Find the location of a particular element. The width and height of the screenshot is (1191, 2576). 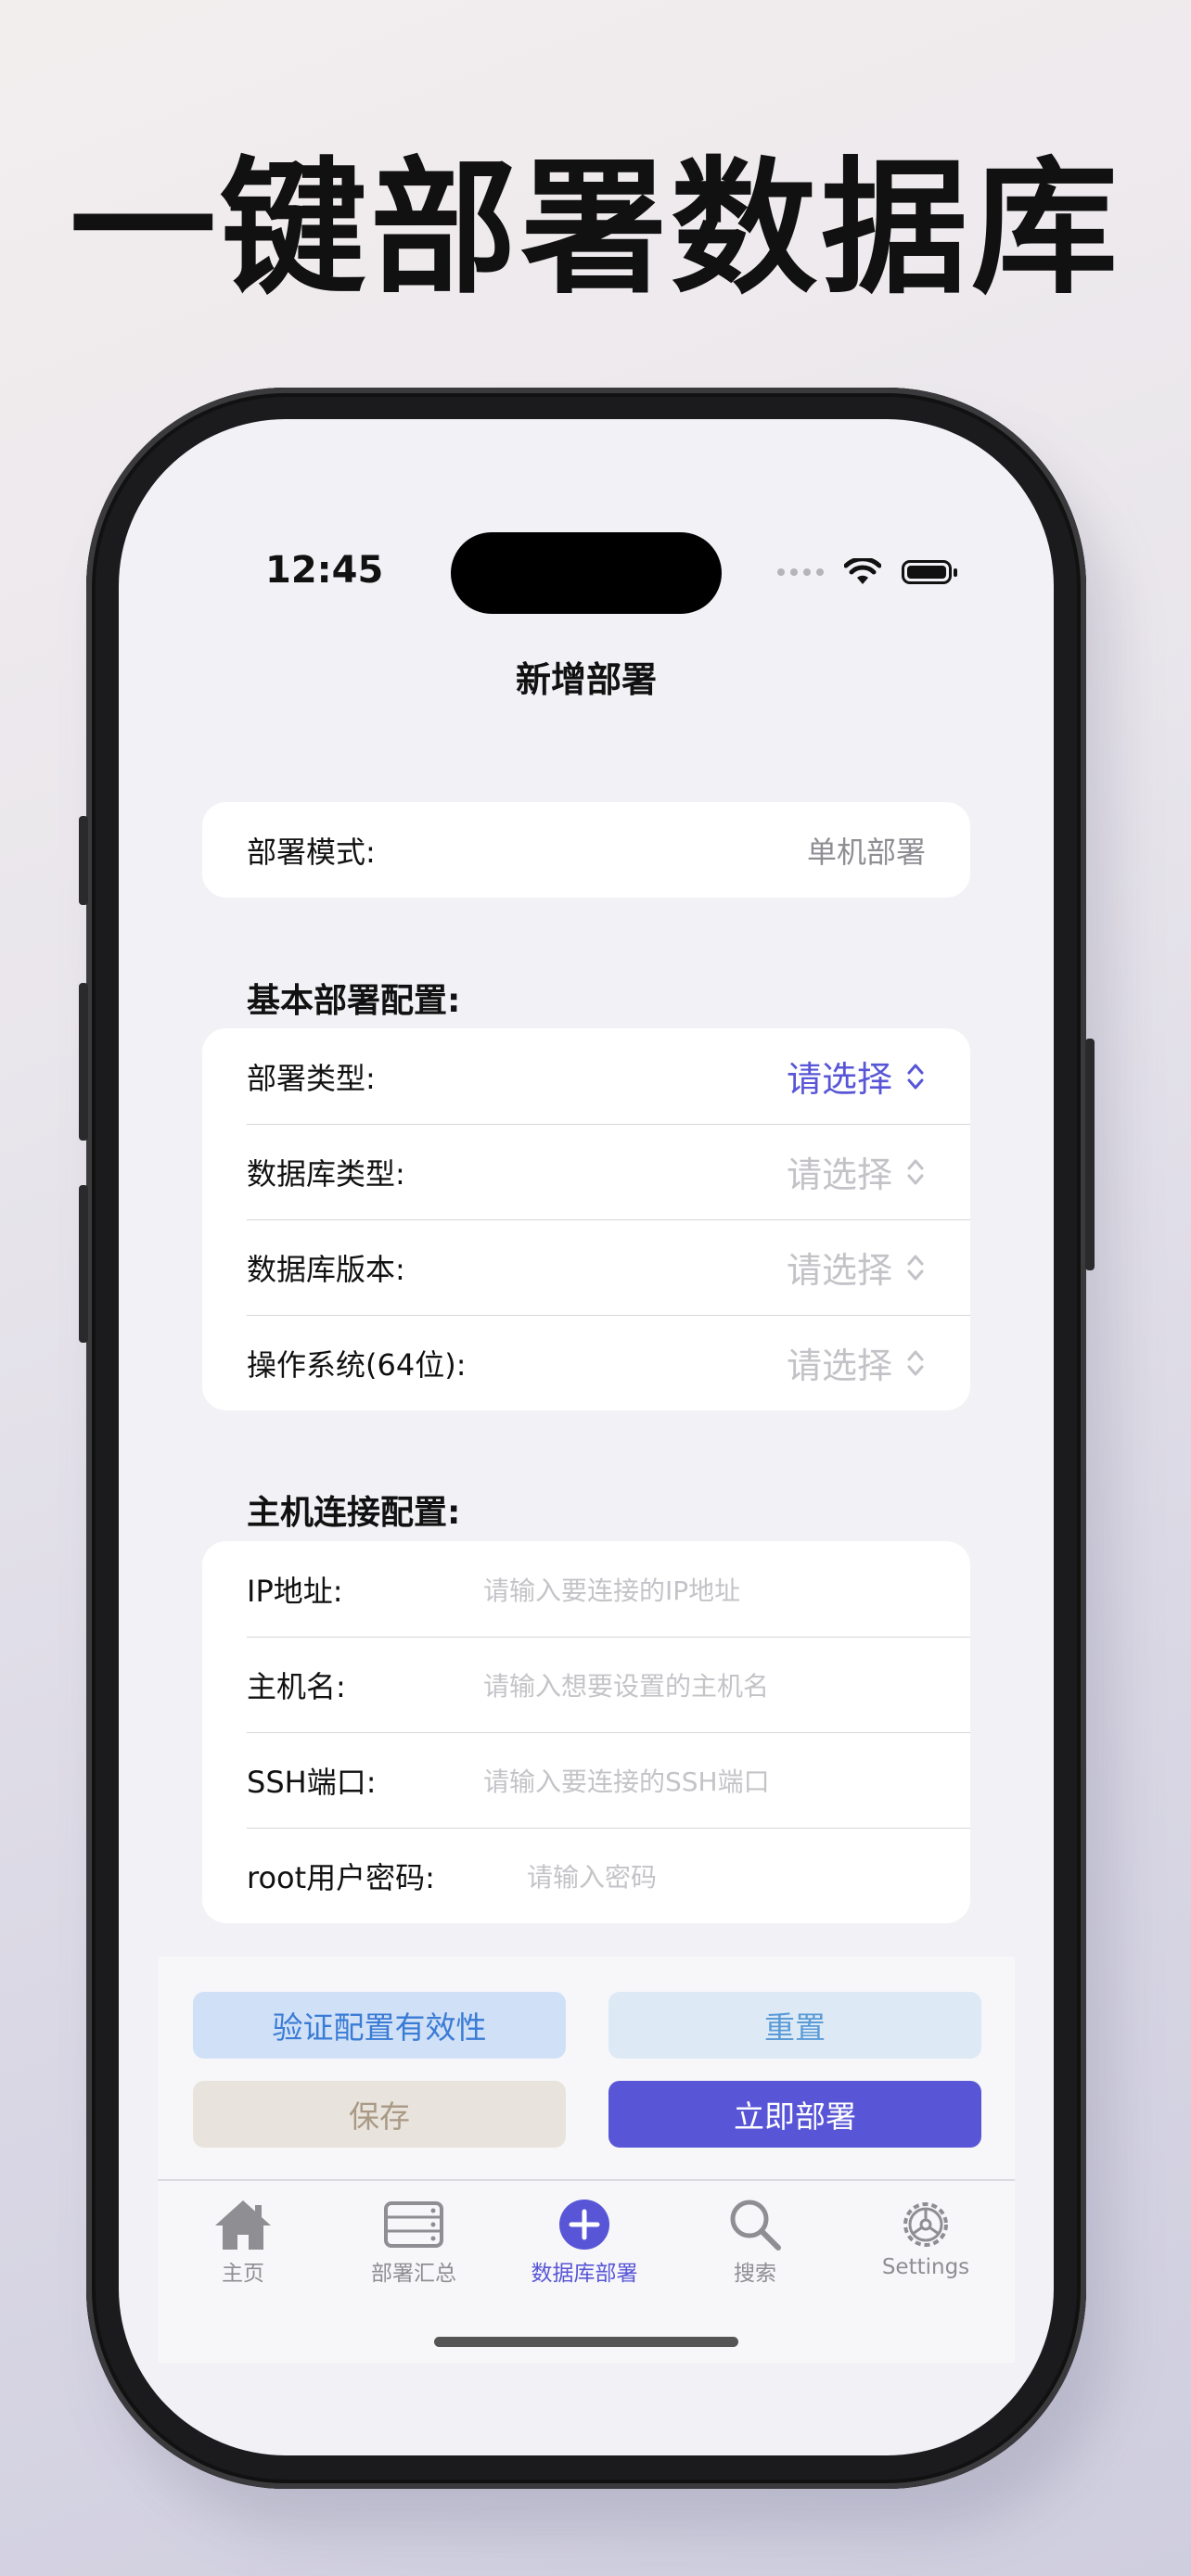

tab-home-label: 主页 is located at coordinates (243, 2274).